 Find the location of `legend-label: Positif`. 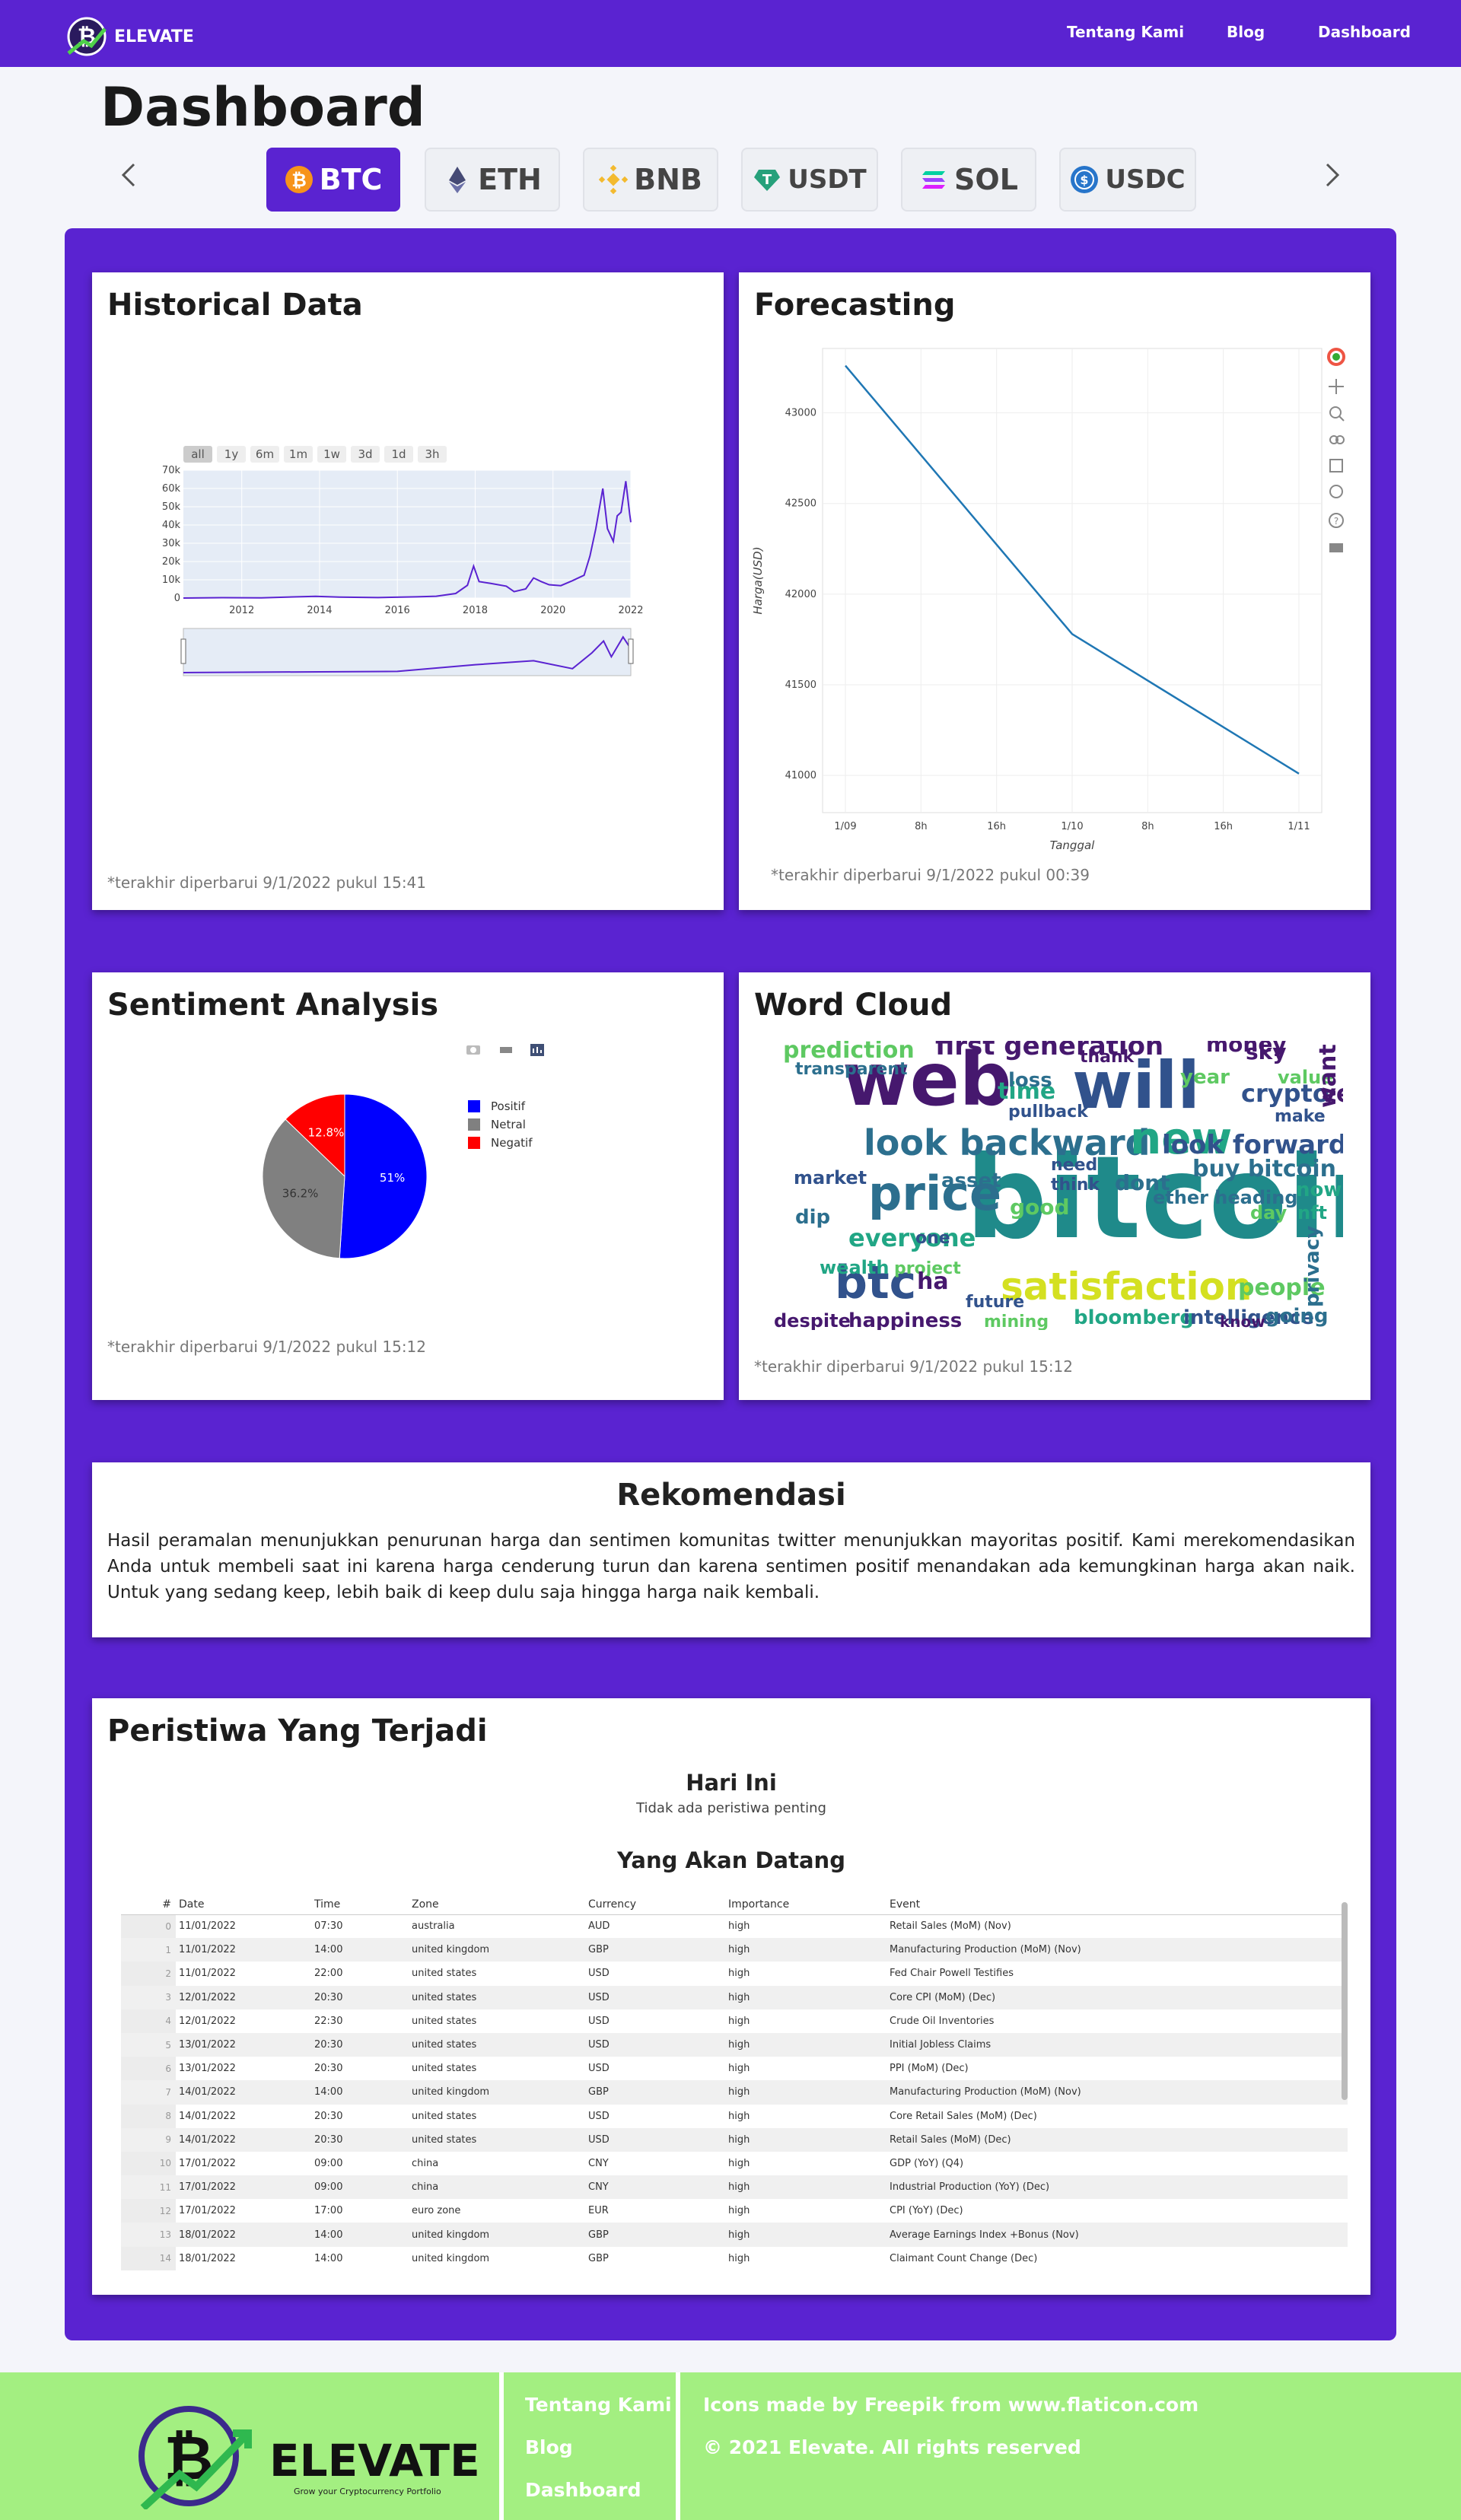

legend-label: Positif is located at coordinates (508, 1106).